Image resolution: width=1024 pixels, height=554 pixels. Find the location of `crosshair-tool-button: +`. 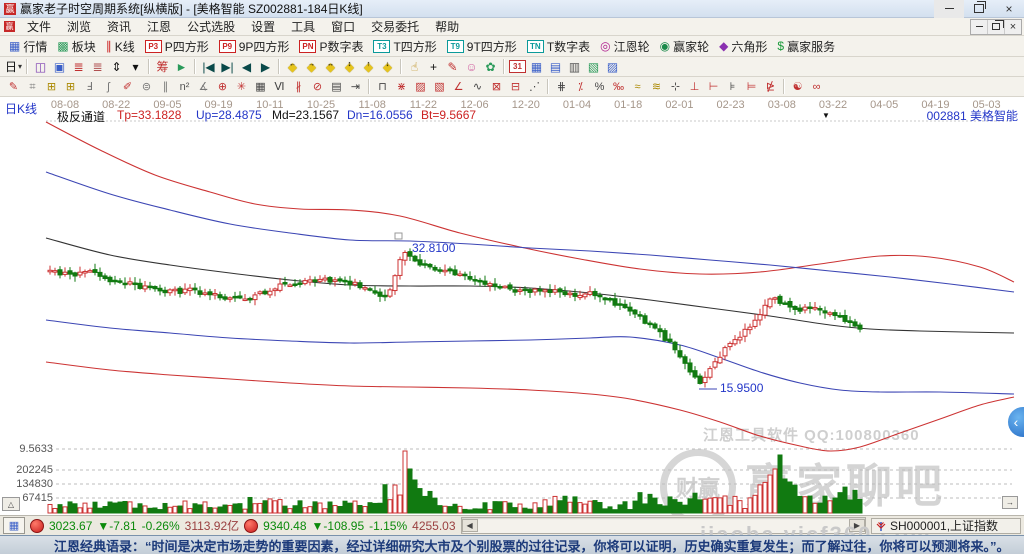

crosshair-tool-button: + is located at coordinates (433, 66).